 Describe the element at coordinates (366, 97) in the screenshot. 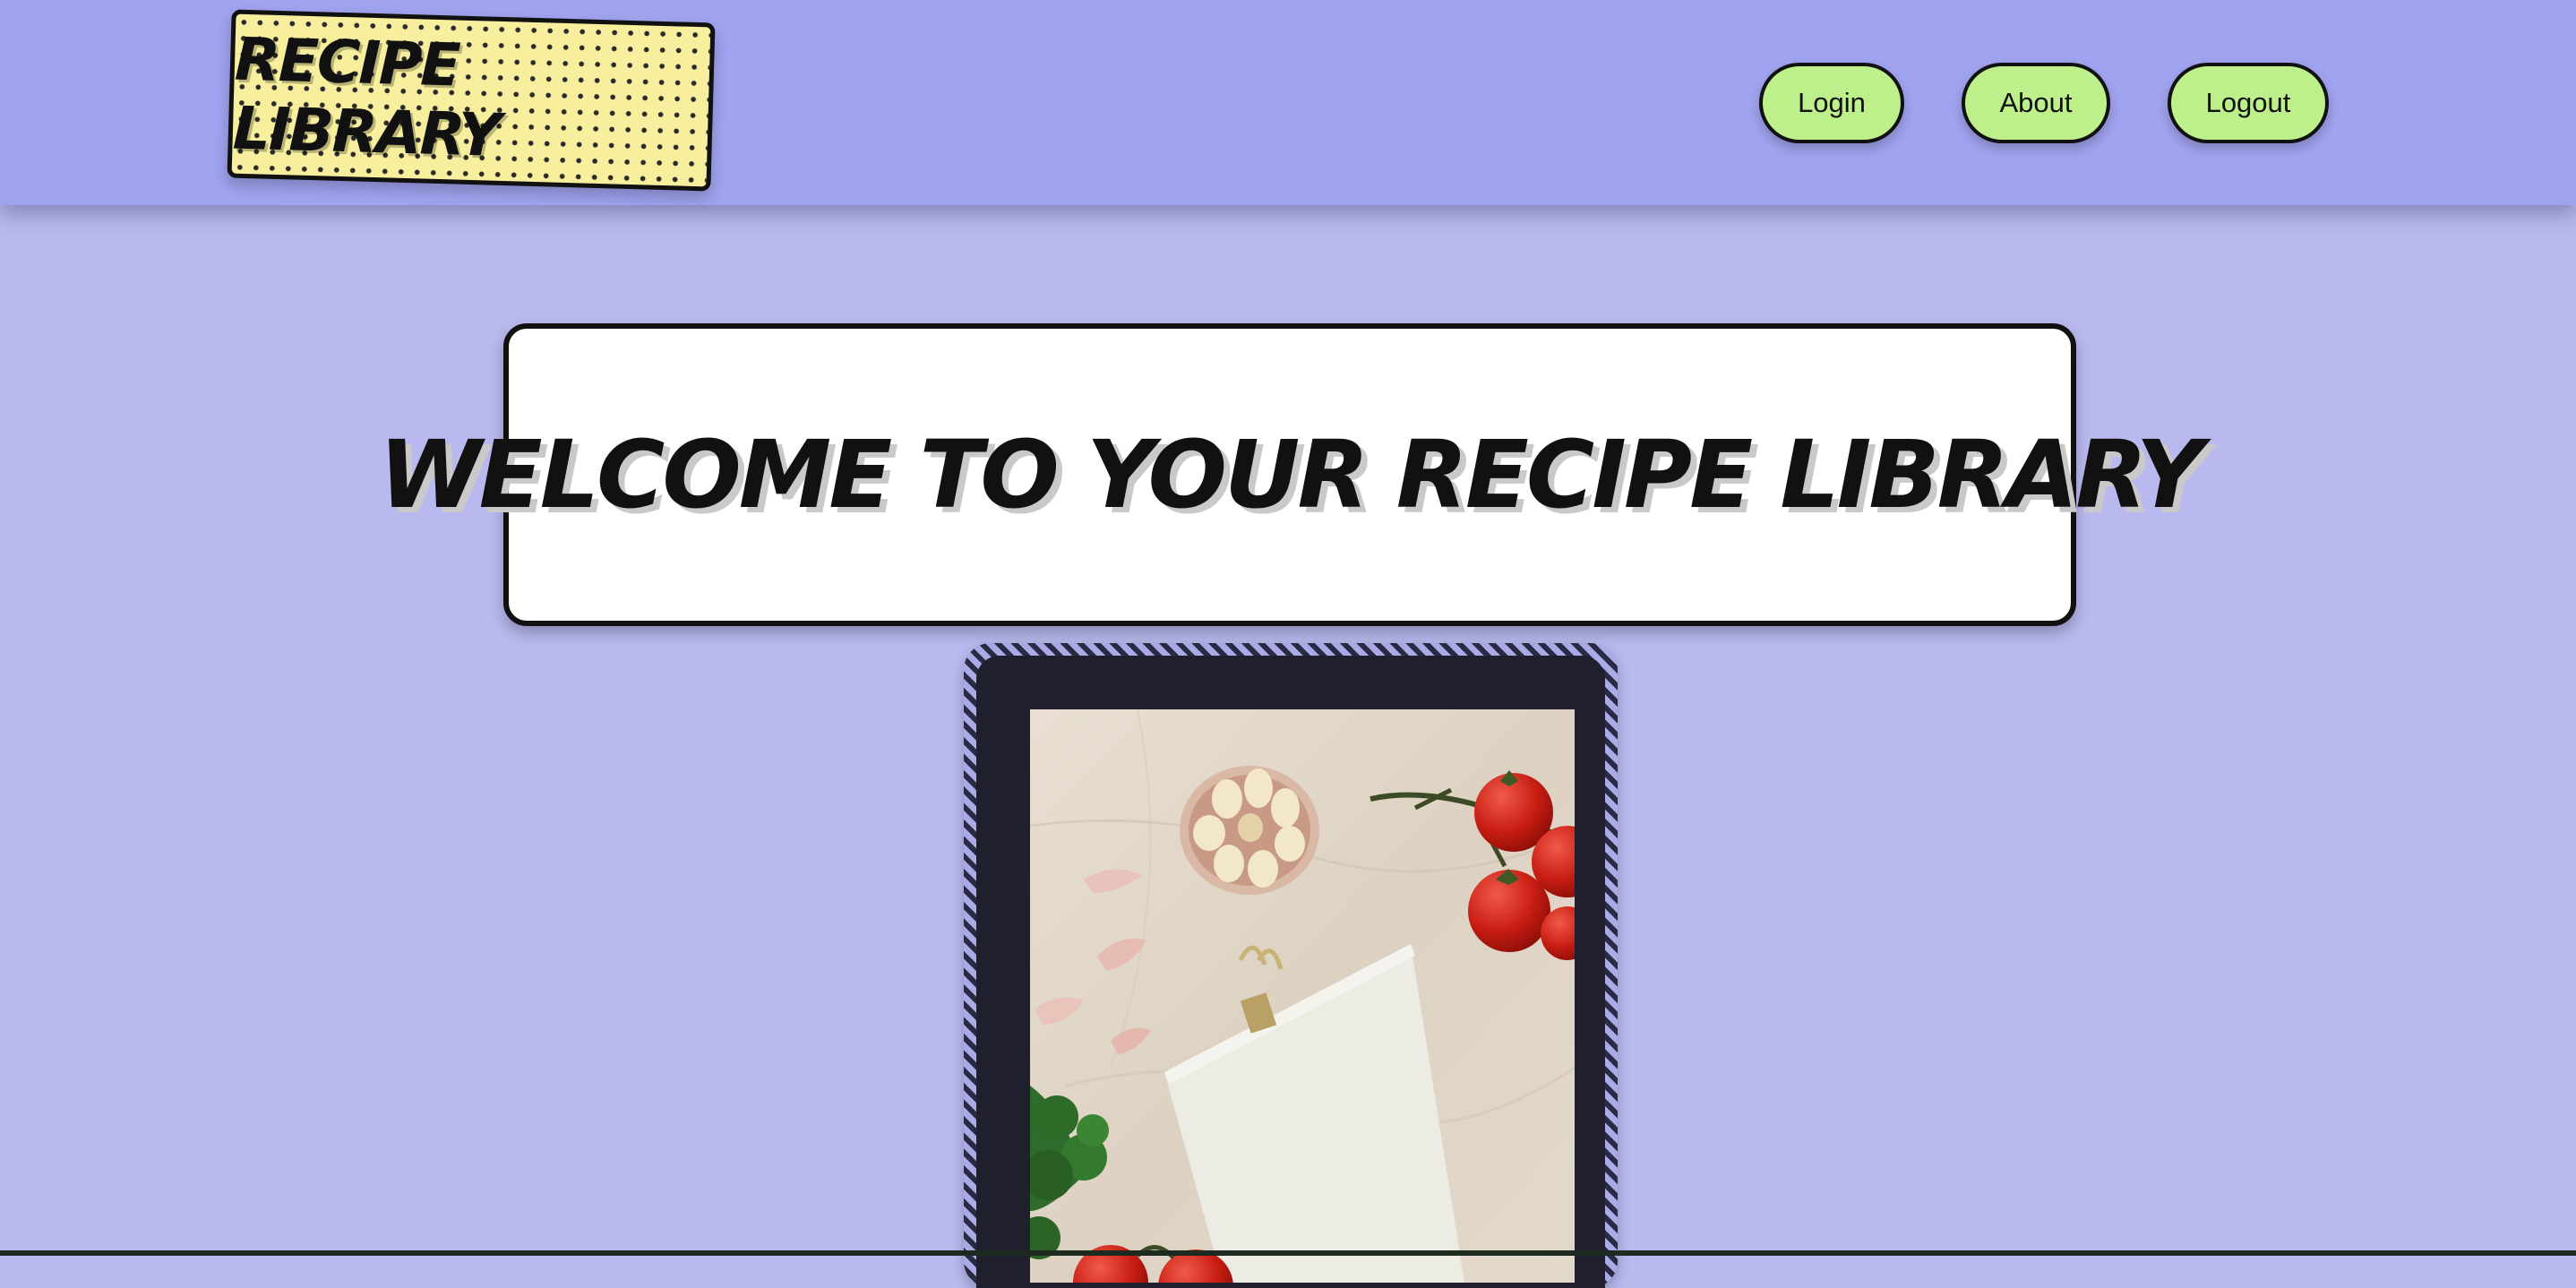

I see `site-logo-text: Recipe Library` at that location.